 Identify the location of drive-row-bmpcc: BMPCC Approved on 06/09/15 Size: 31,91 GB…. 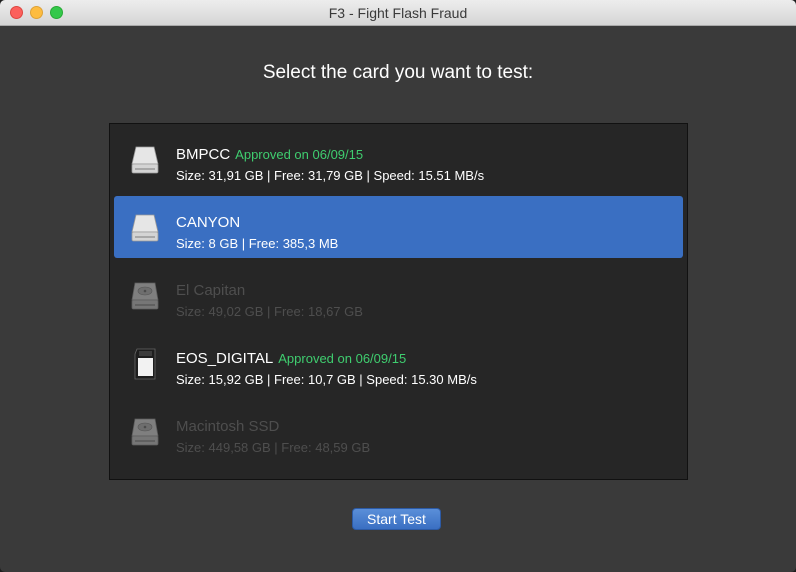
(398, 159).